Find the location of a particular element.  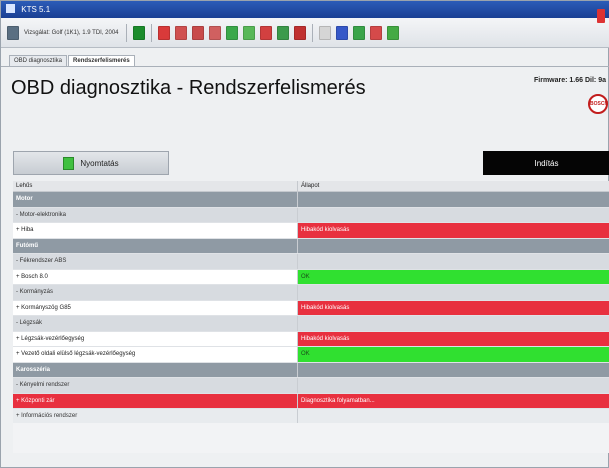

page-title: OBD diagnosztika - Rendszerfelismerés is located at coordinates (188, 88).